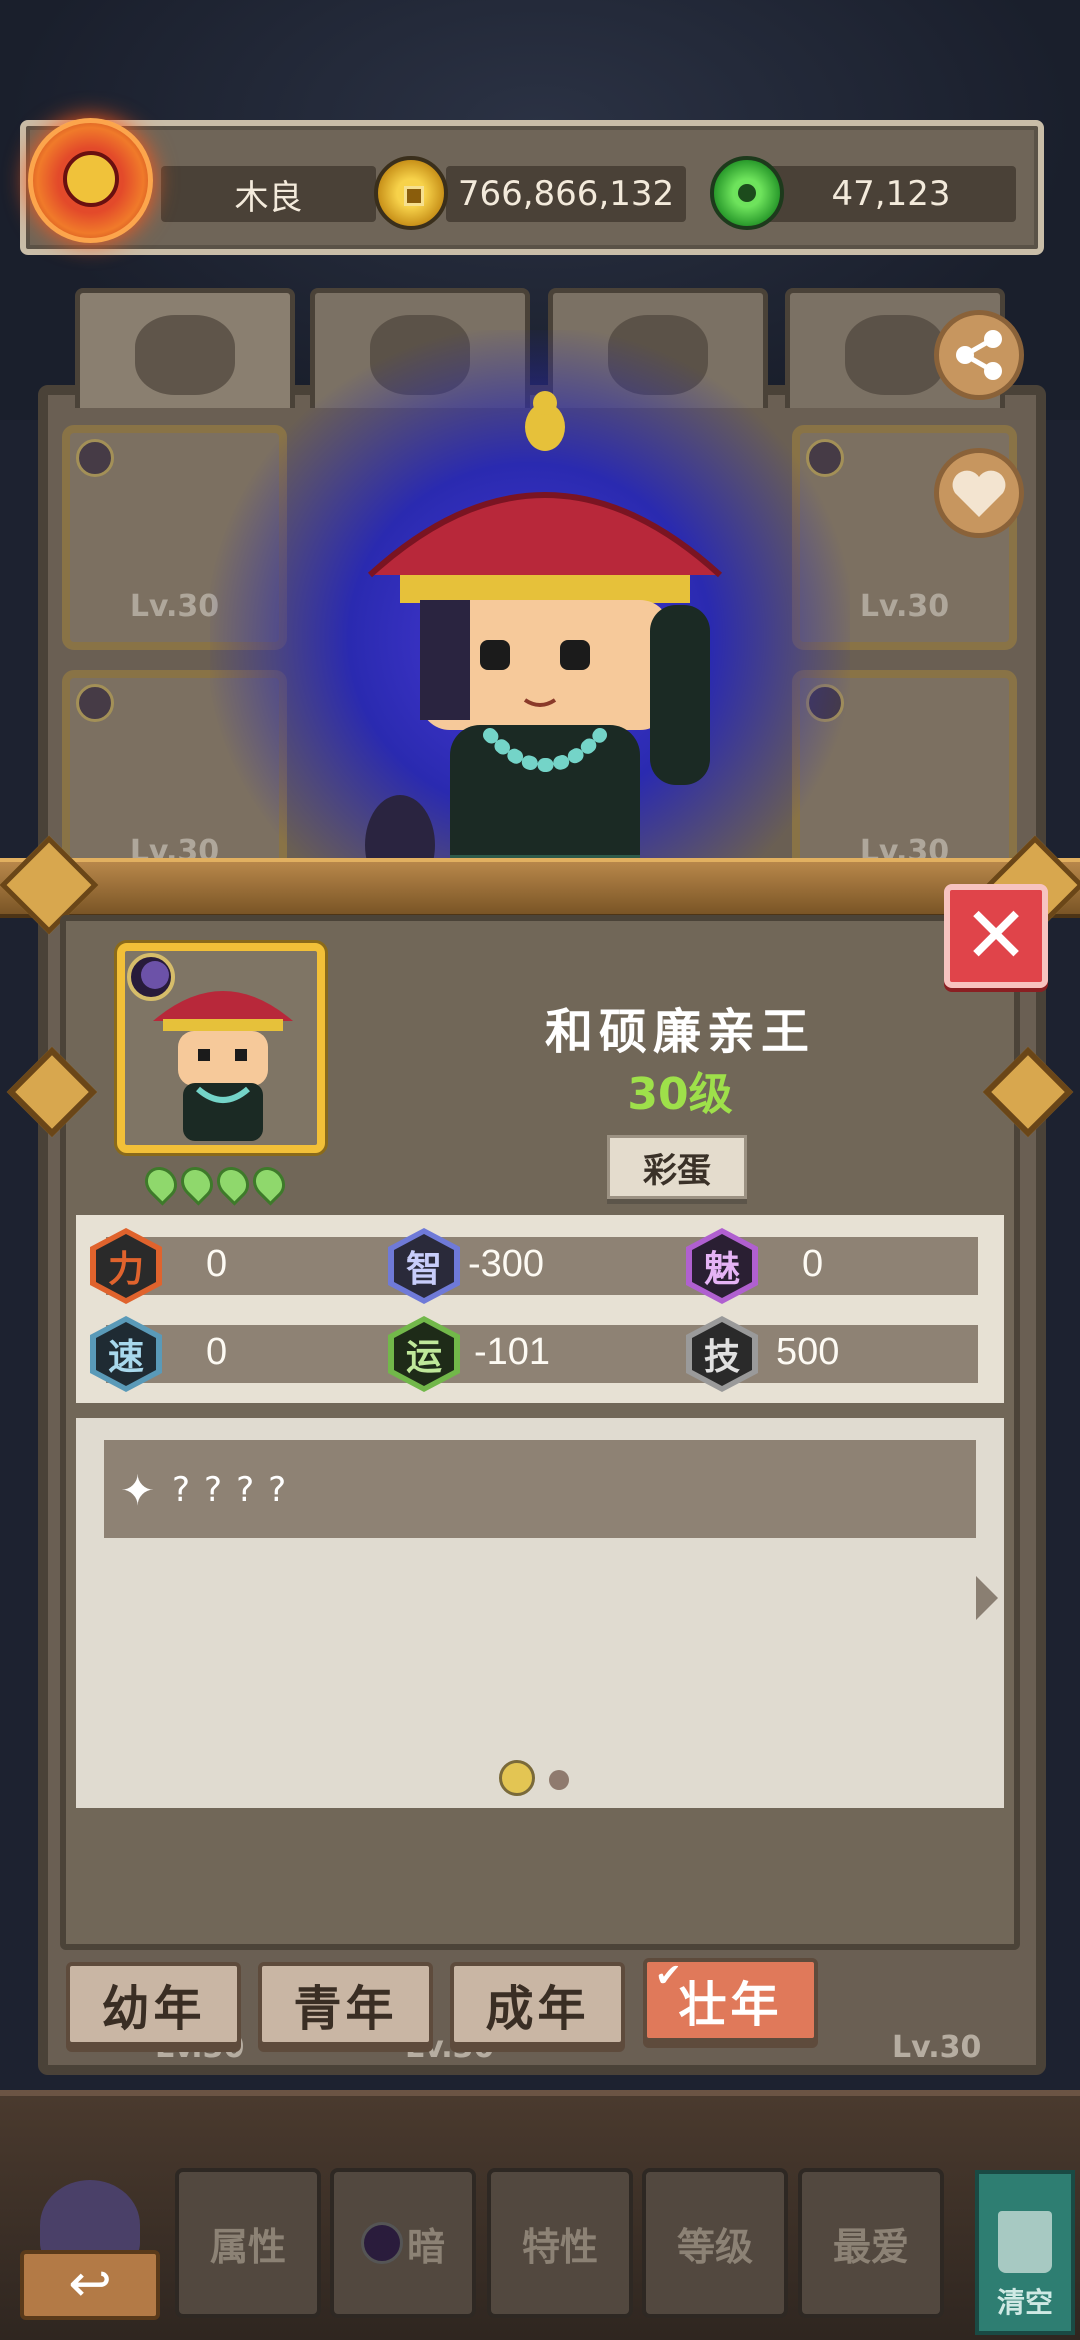 This screenshot has height=2340, width=1080. Describe the element at coordinates (517, 1778) in the screenshot. I see `page-indicator-active` at that location.